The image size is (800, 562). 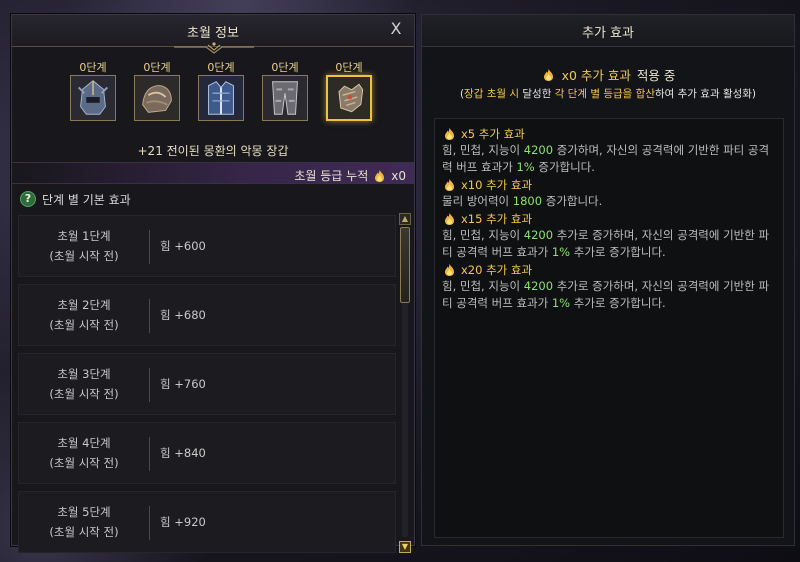 What do you see at coordinates (405, 219) in the screenshot?
I see `scroll-up-icon: ▲` at bounding box center [405, 219].